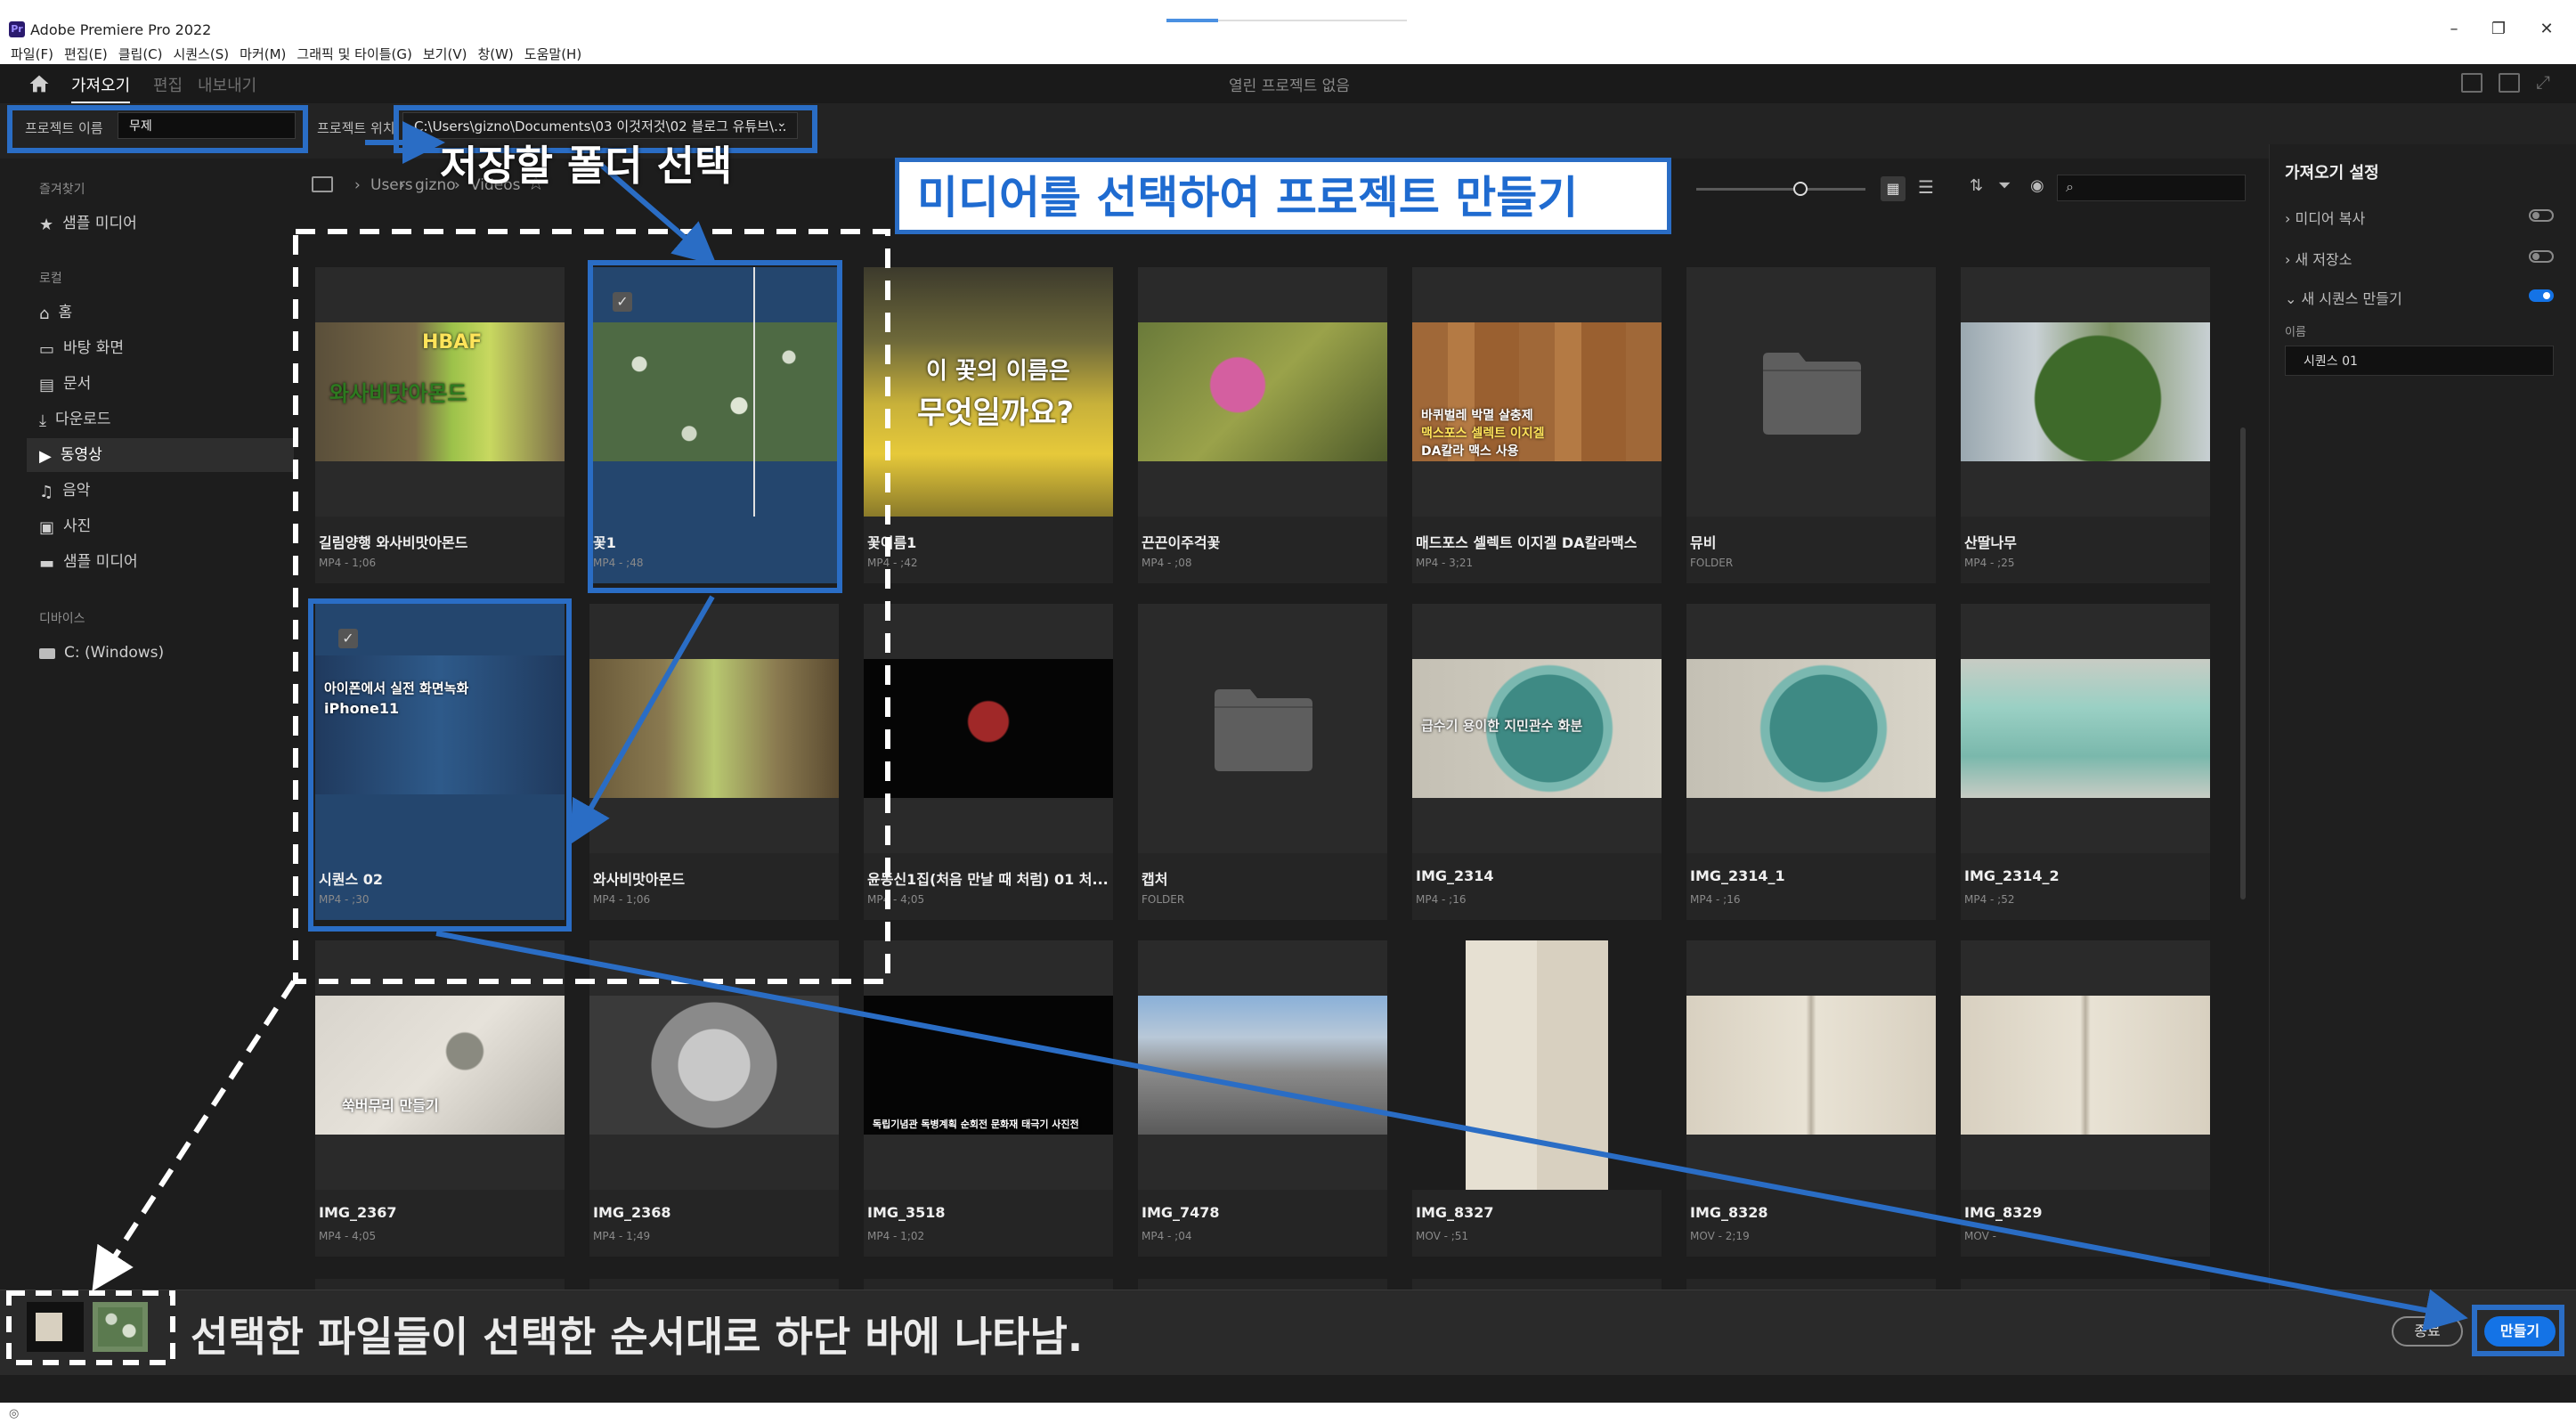 This screenshot has width=2576, height=1424. What do you see at coordinates (2427, 1331) in the screenshot?
I see `cancel-button: 종료` at bounding box center [2427, 1331].